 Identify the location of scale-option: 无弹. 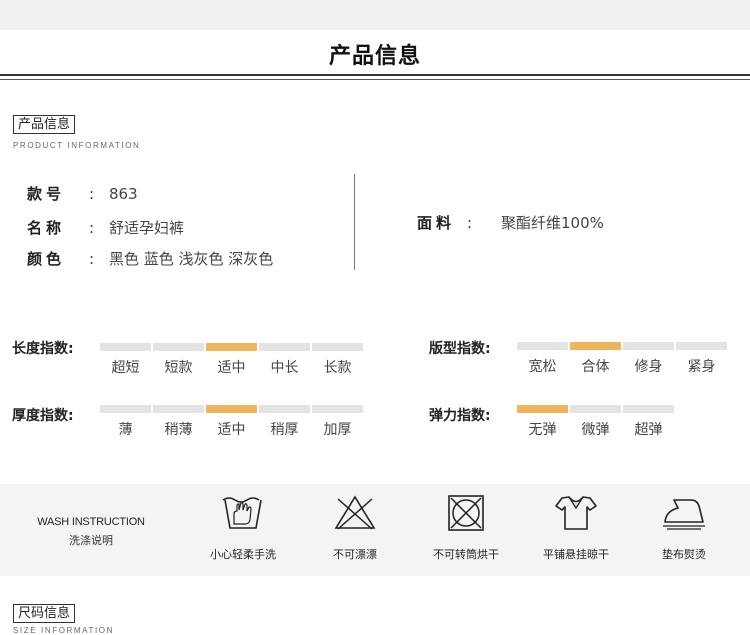
(542, 422).